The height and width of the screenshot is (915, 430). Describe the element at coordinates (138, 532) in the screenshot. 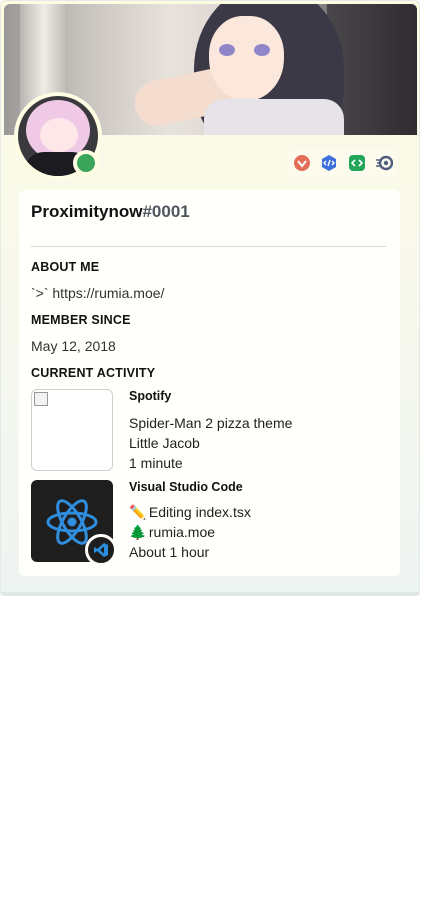

I see `tree-icon: 🌲` at that location.